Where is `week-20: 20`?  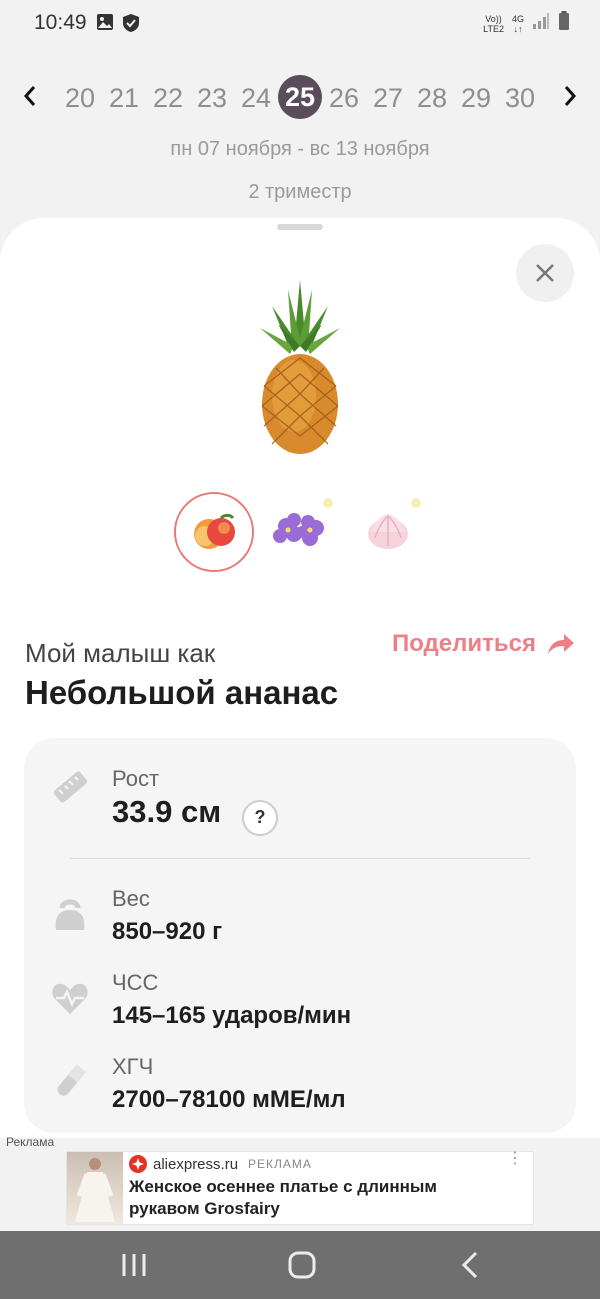 week-20: 20 is located at coordinates (80, 98).